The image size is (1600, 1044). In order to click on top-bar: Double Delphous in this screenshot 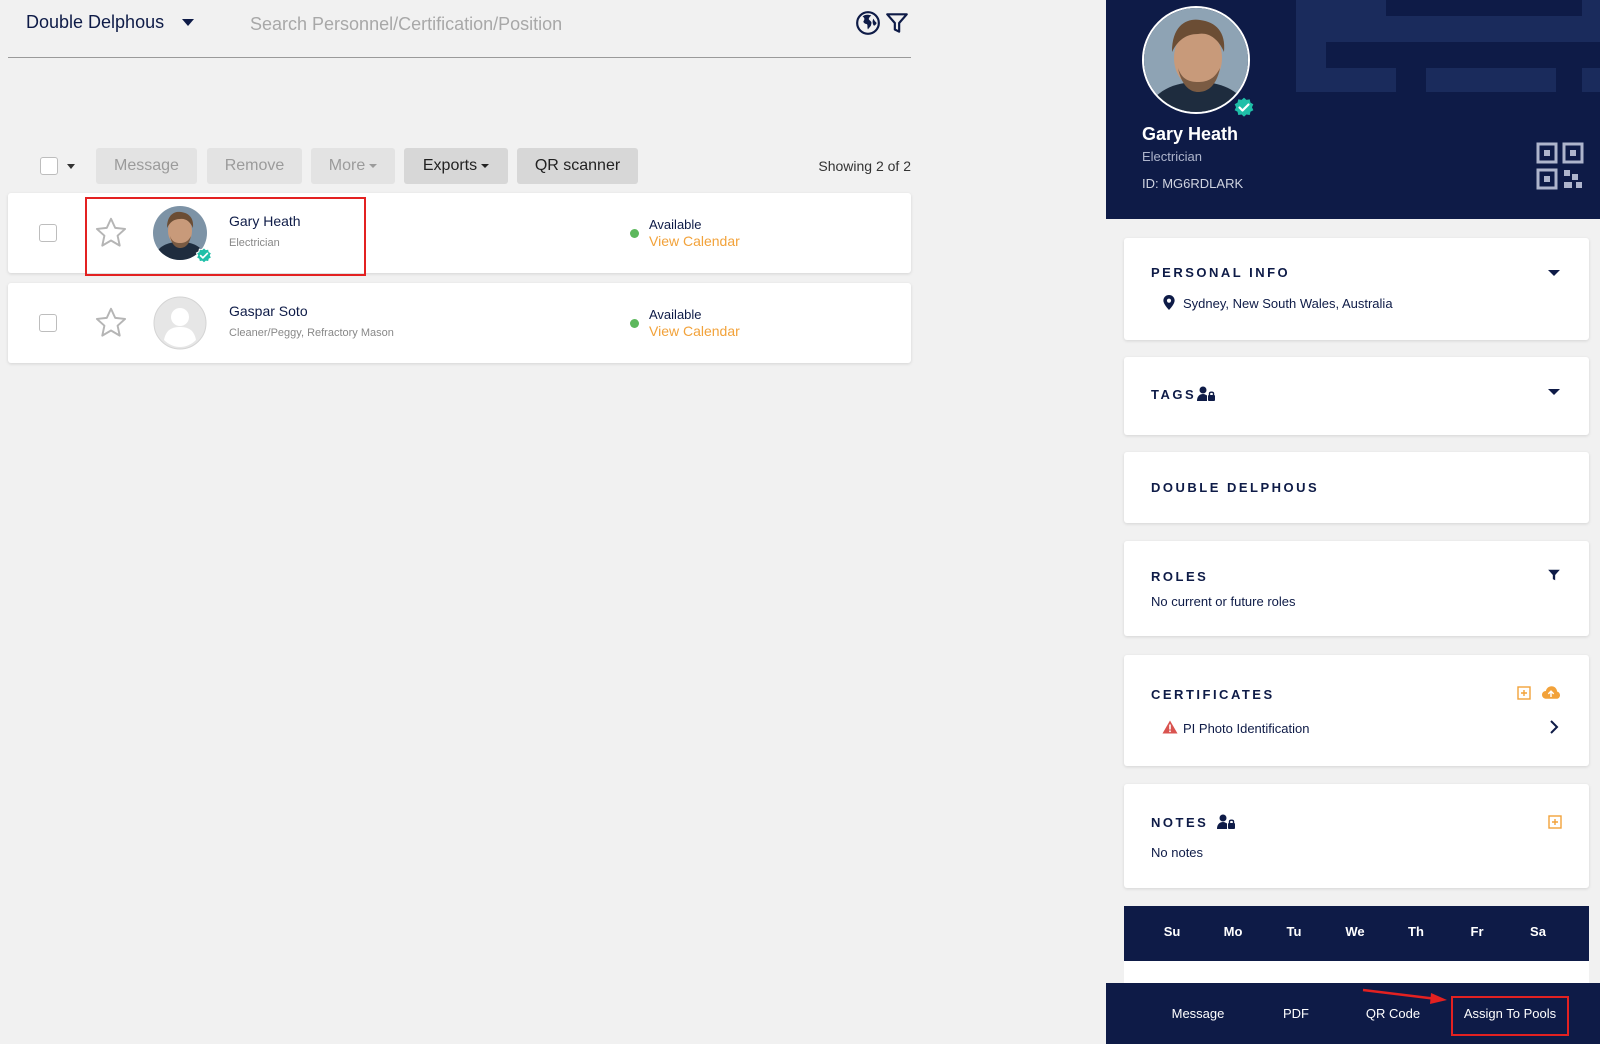, I will do `click(459, 29)`.